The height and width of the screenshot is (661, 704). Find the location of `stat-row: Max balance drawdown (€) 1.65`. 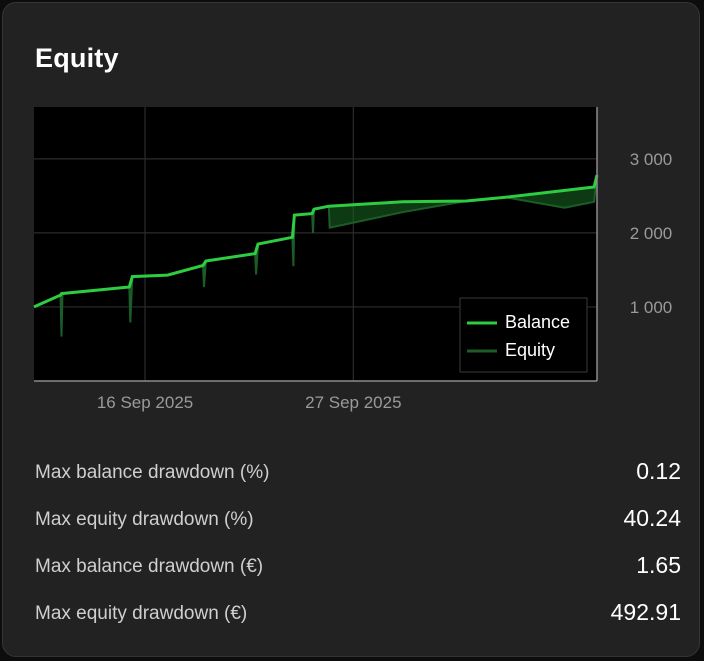

stat-row: Max balance drawdown (€) 1.65 is located at coordinates (359, 572).